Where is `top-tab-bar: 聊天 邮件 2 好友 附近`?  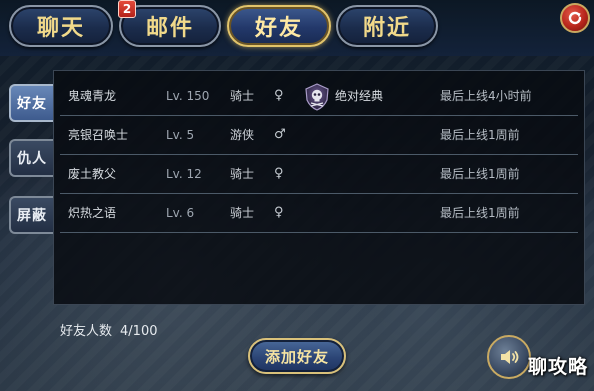 top-tab-bar: 聊天 邮件 2 好友 附近 is located at coordinates (297, 28).